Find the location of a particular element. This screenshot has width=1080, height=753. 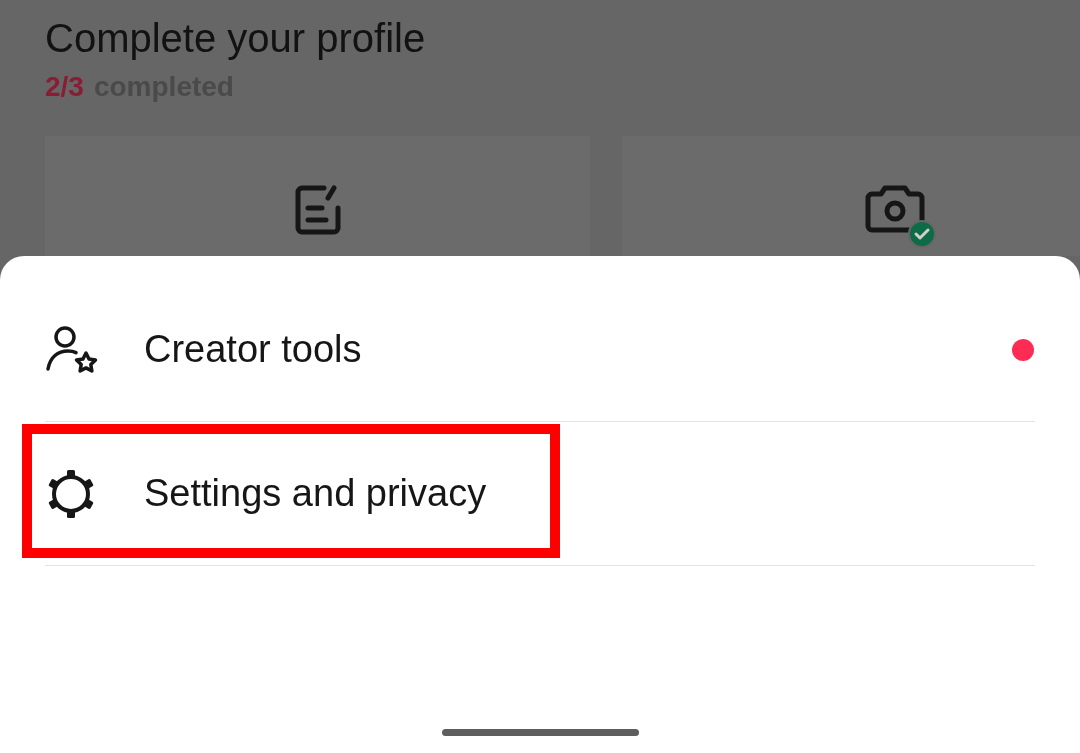

person-star-icon is located at coordinates (72, 349).